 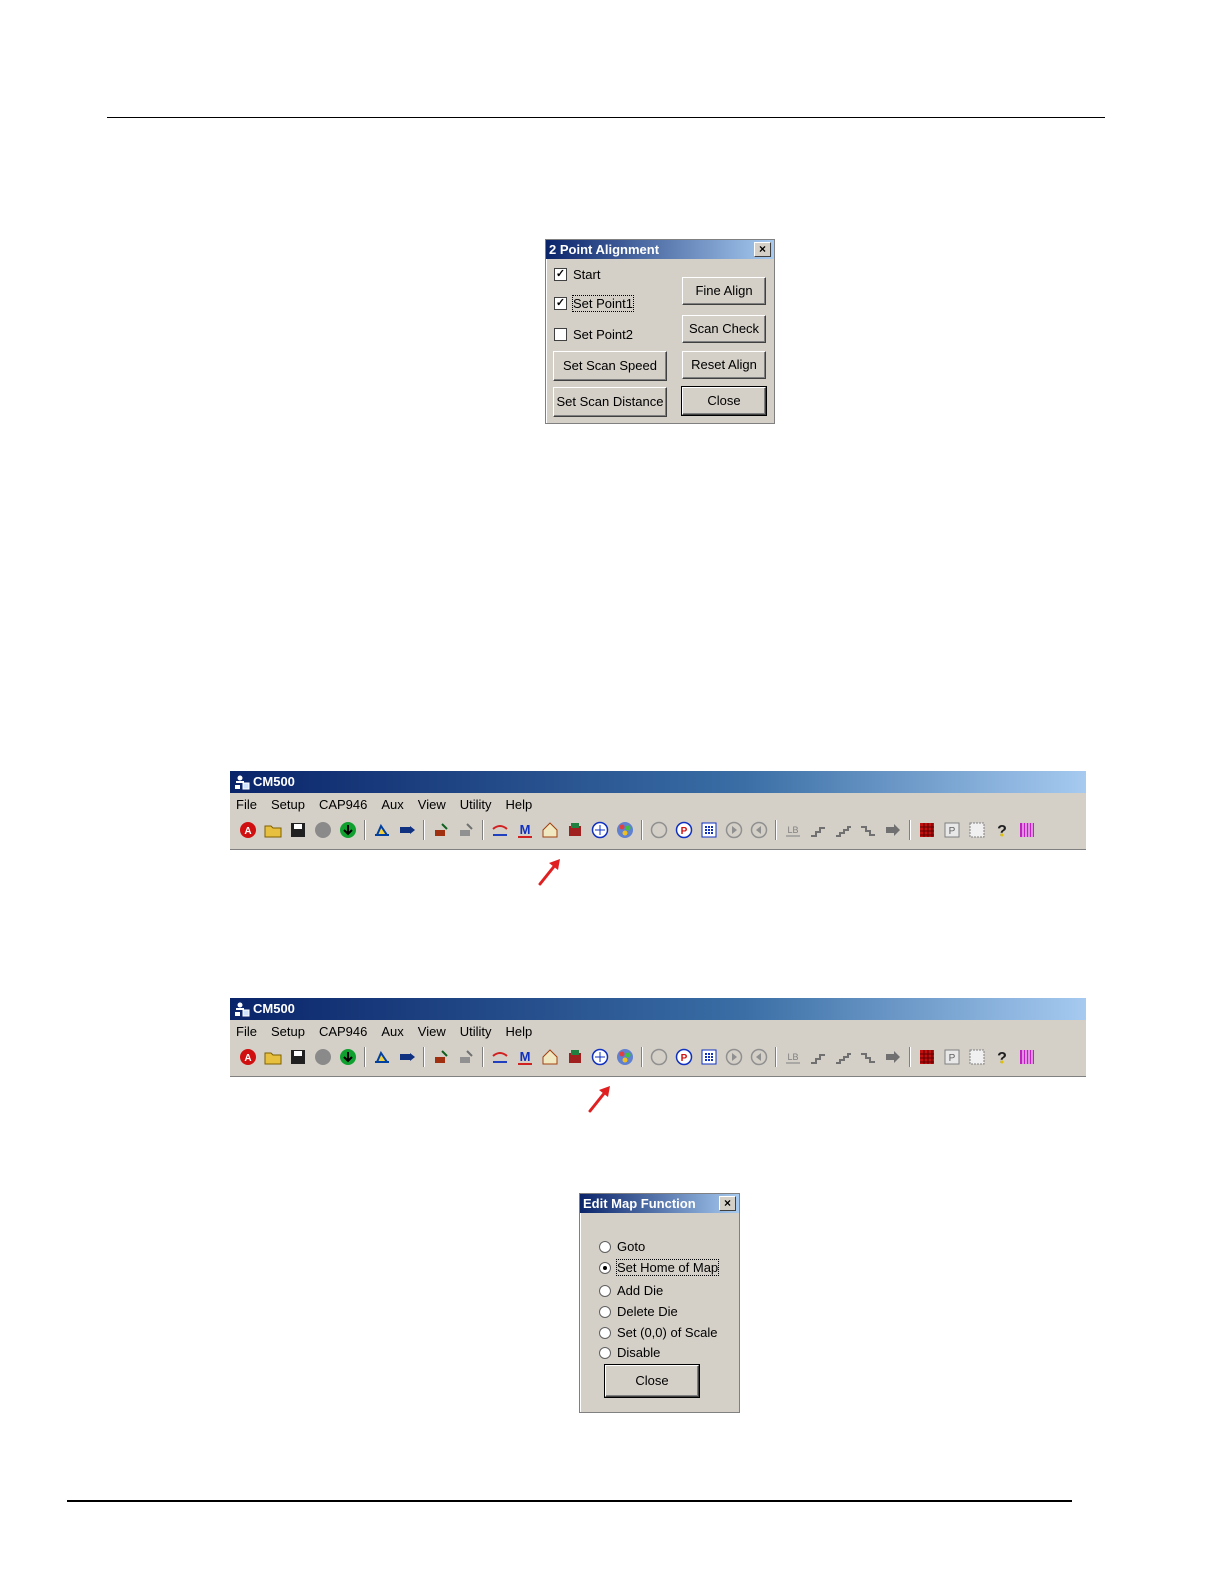 What do you see at coordinates (638, 1311) in the screenshot?
I see `radio-delete-die: Delete Die` at bounding box center [638, 1311].